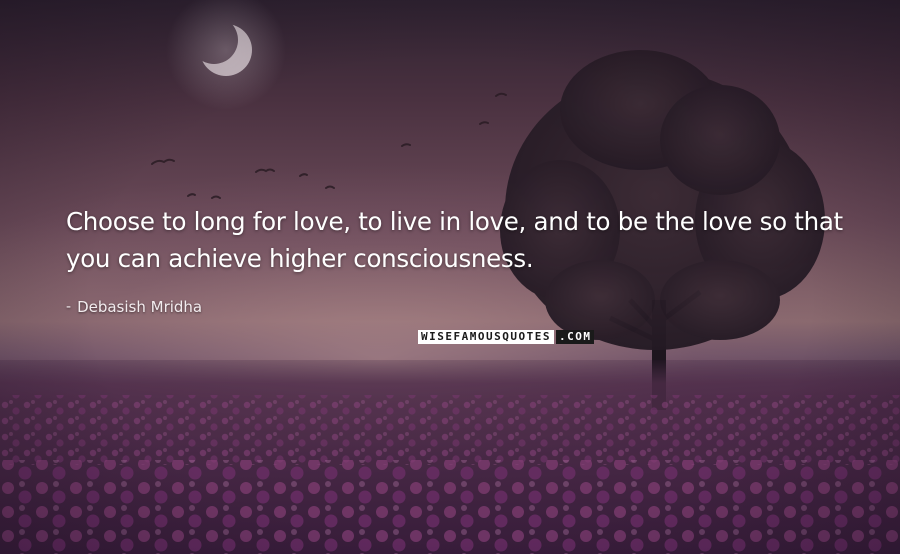 This screenshot has height=554, width=900. What do you see at coordinates (69, 307) in the screenshot?
I see `author-dash: -` at bounding box center [69, 307].